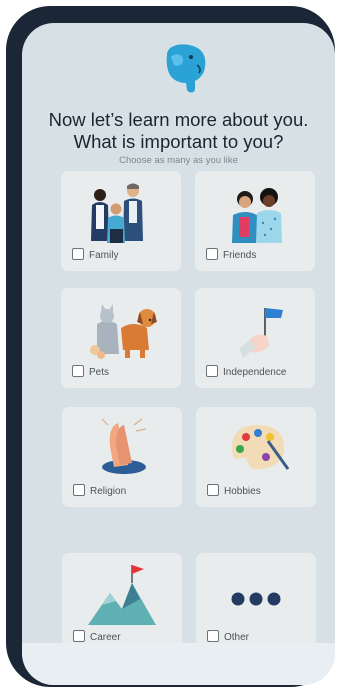  What do you see at coordinates (242, 491) in the screenshot?
I see `option-label: Hobbies` at bounding box center [242, 491].